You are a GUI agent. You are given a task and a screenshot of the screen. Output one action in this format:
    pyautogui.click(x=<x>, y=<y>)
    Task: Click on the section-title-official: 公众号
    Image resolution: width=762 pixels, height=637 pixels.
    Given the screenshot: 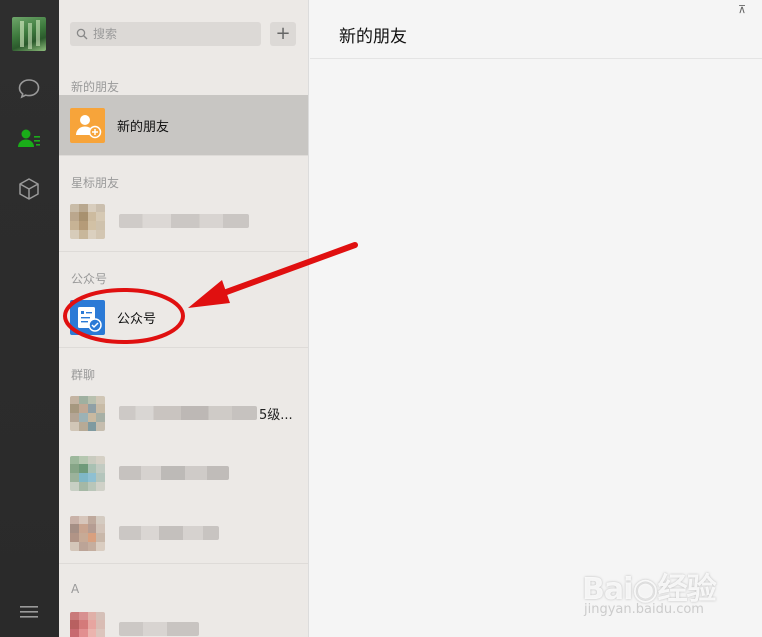 What is the action you would take?
    pyautogui.click(x=89, y=279)
    